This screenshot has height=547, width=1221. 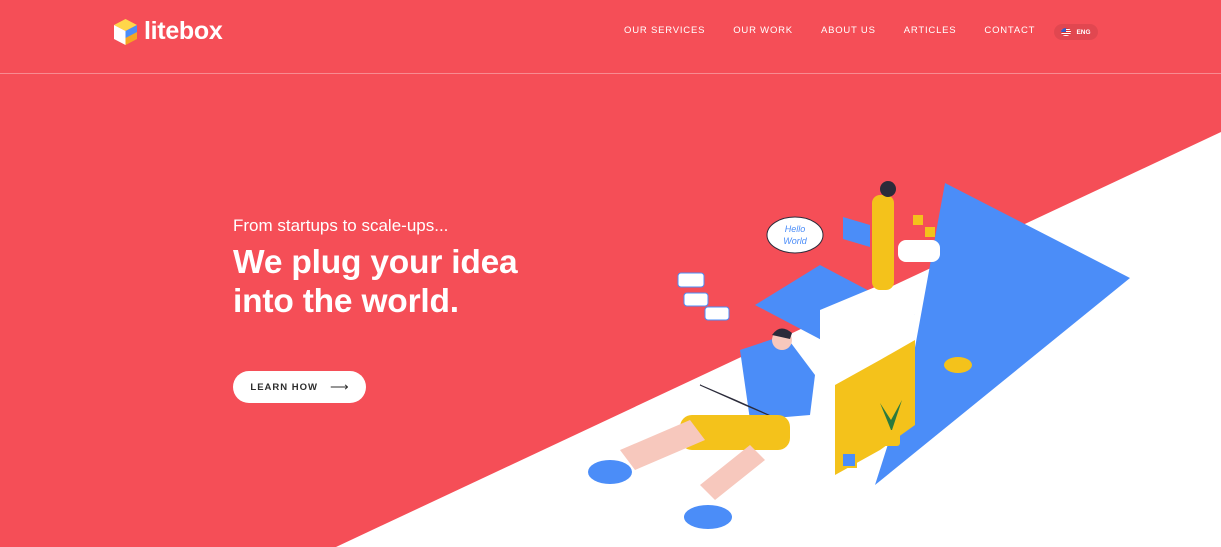 What do you see at coordinates (891, 438) in the screenshot?
I see `plant-pot` at bounding box center [891, 438].